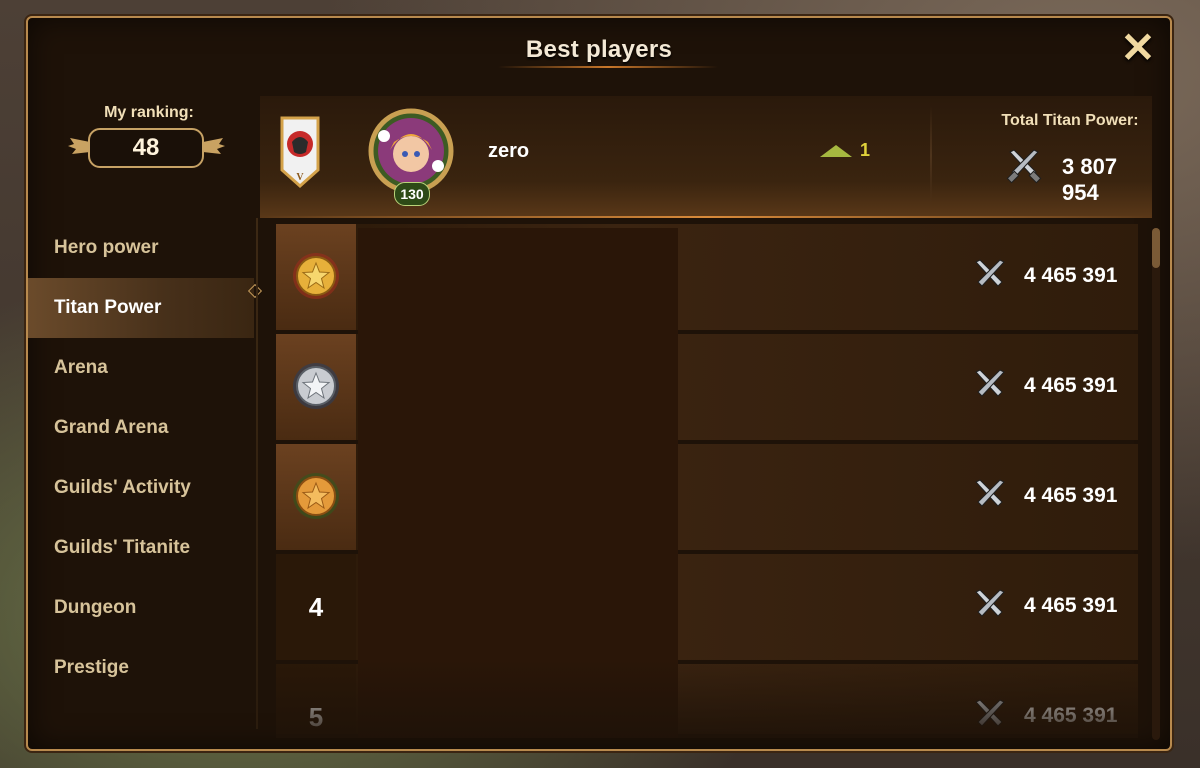 The image size is (1200, 768). Describe the element at coordinates (141, 248) in the screenshot. I see `nav-item-hero-power: Hero power` at that location.